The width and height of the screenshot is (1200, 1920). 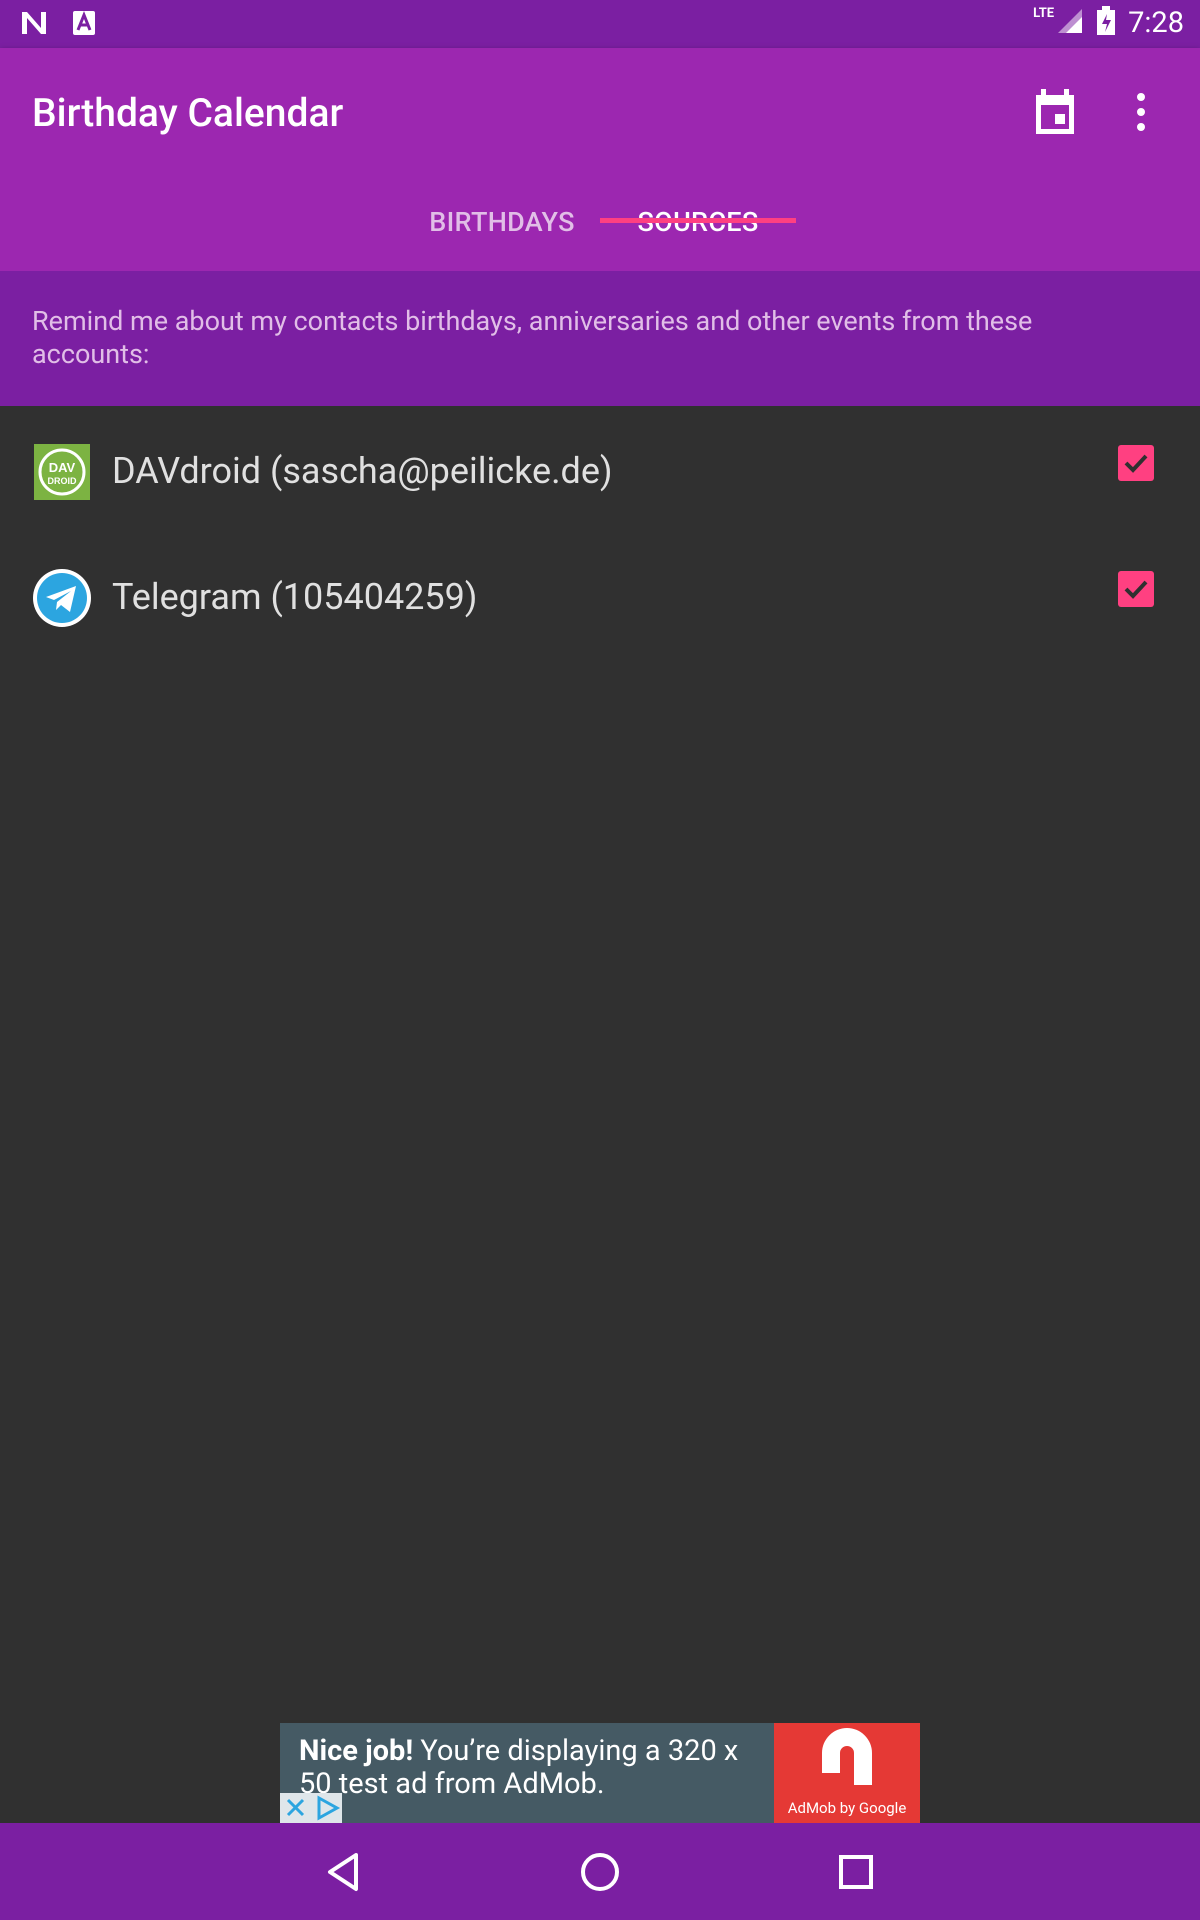 I want to click on signal-icon, so click(x=1070, y=23).